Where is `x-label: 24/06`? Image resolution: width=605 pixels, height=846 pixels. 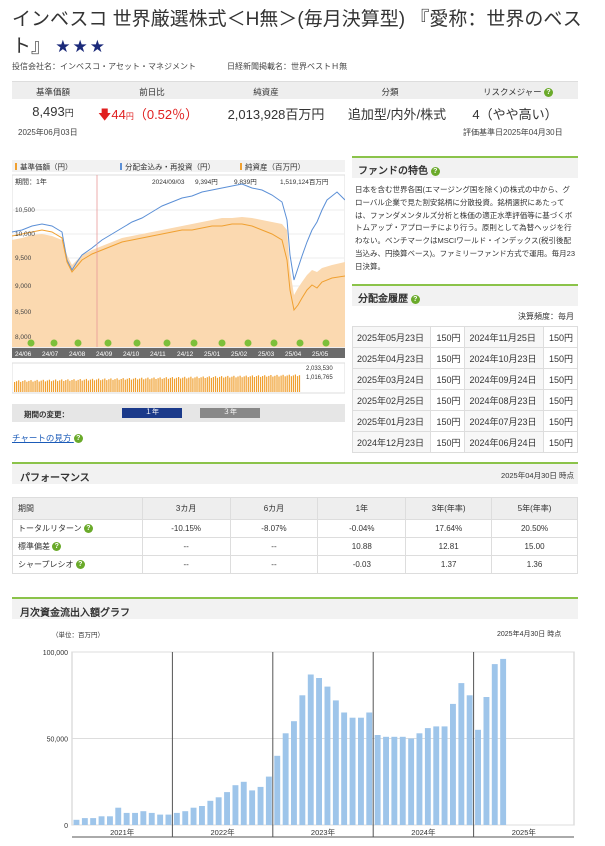
x-label: 24/06 is located at coordinates (23, 354).